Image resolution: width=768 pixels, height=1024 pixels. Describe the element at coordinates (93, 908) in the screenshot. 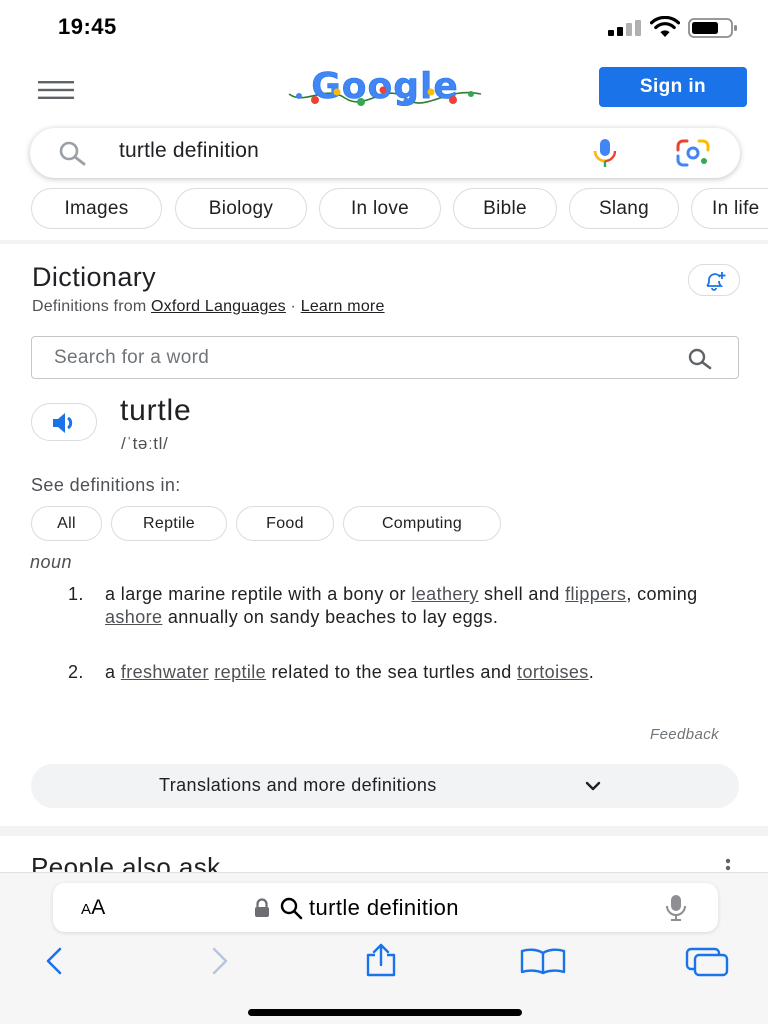

I see `reader-aa-button: AA` at that location.